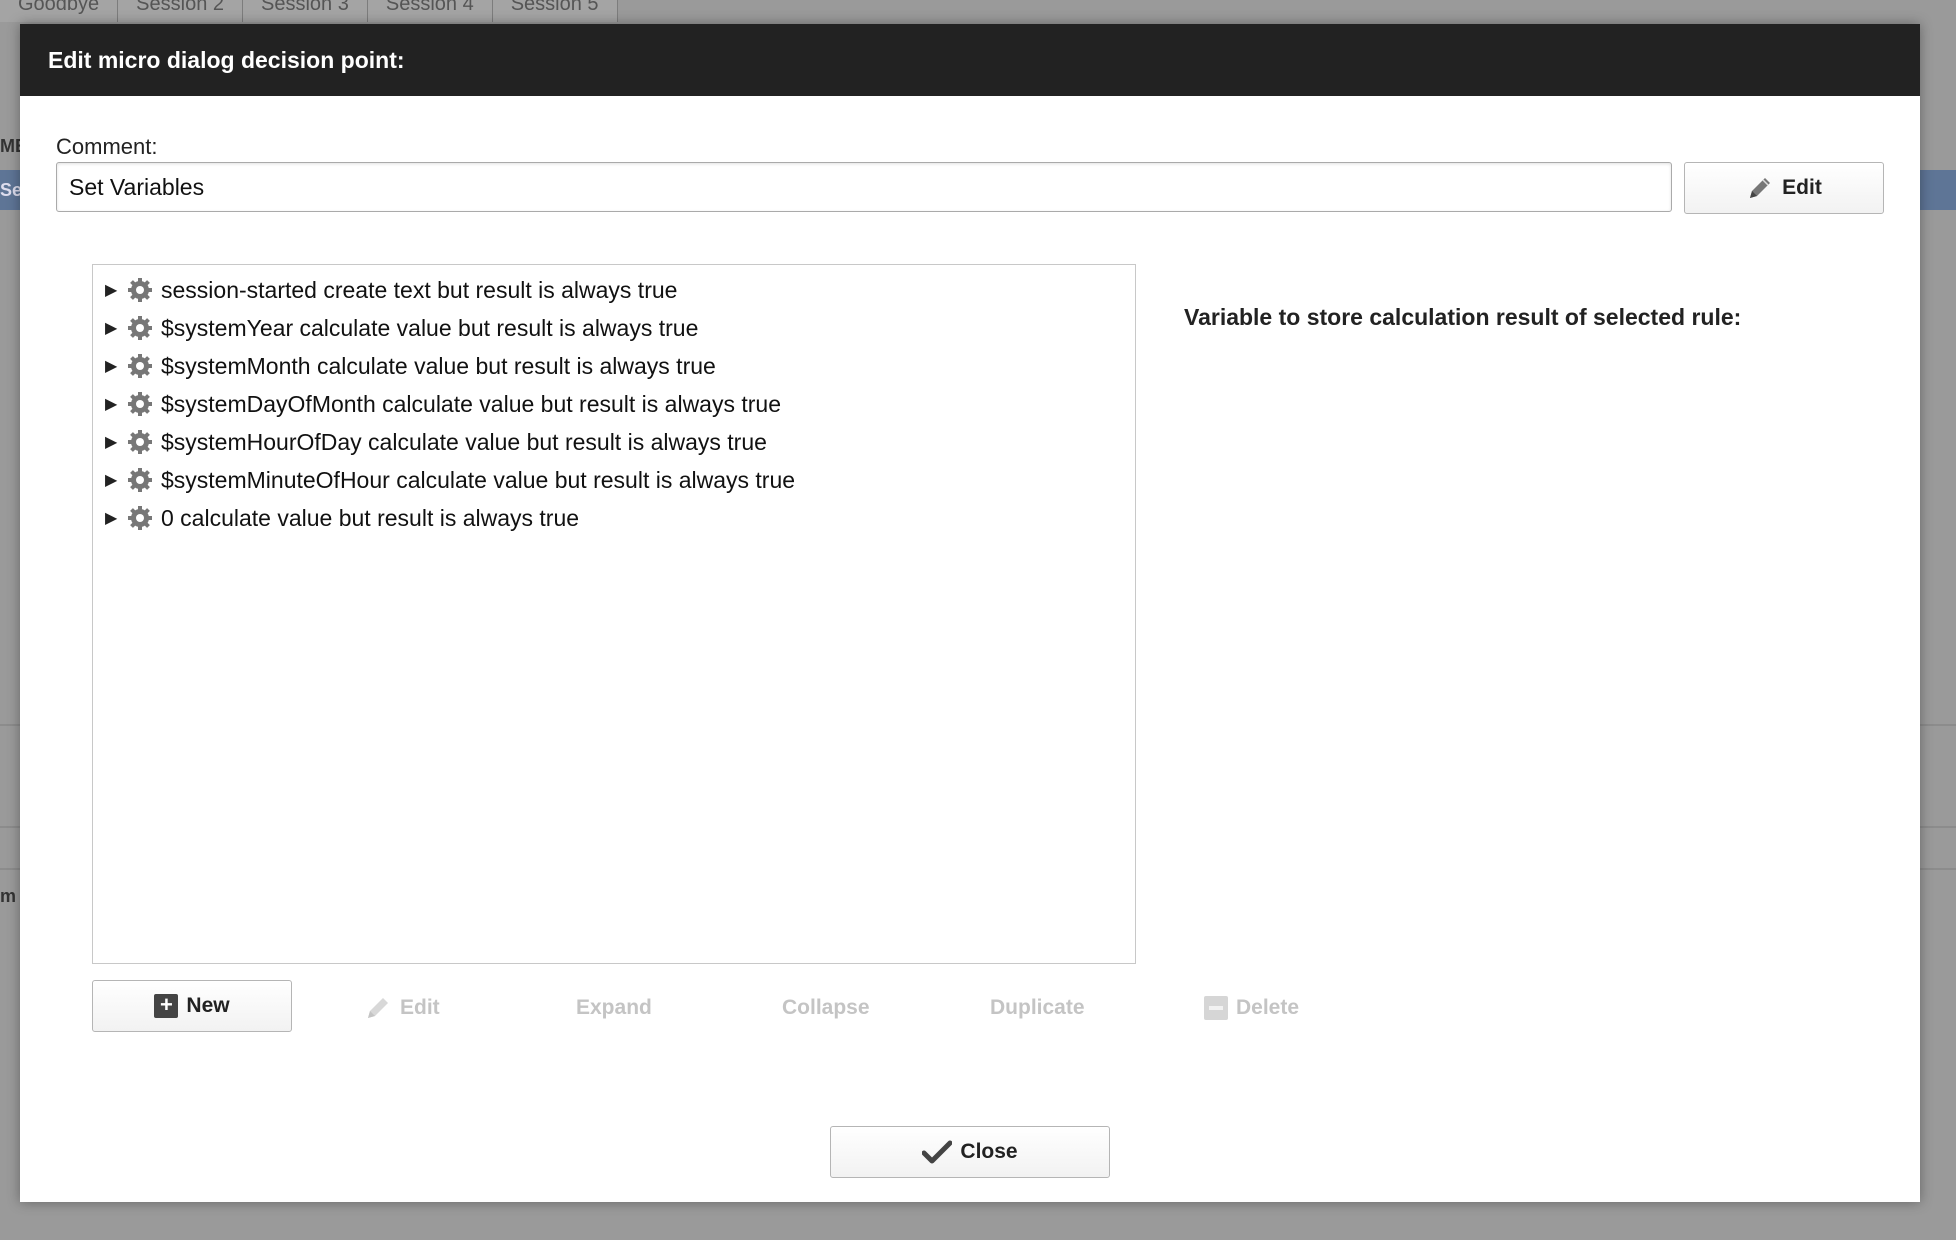 Image resolution: width=1956 pixels, height=1240 pixels. What do you see at coordinates (8, 896) in the screenshot?
I see `background-fragment: m` at bounding box center [8, 896].